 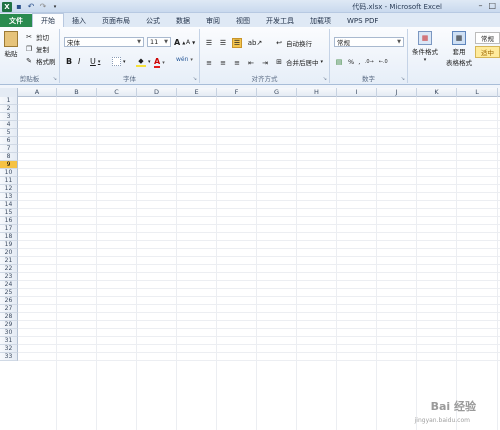 What do you see at coordinates (9, 301) in the screenshot?
I see `row-header-26: 26` at bounding box center [9, 301].